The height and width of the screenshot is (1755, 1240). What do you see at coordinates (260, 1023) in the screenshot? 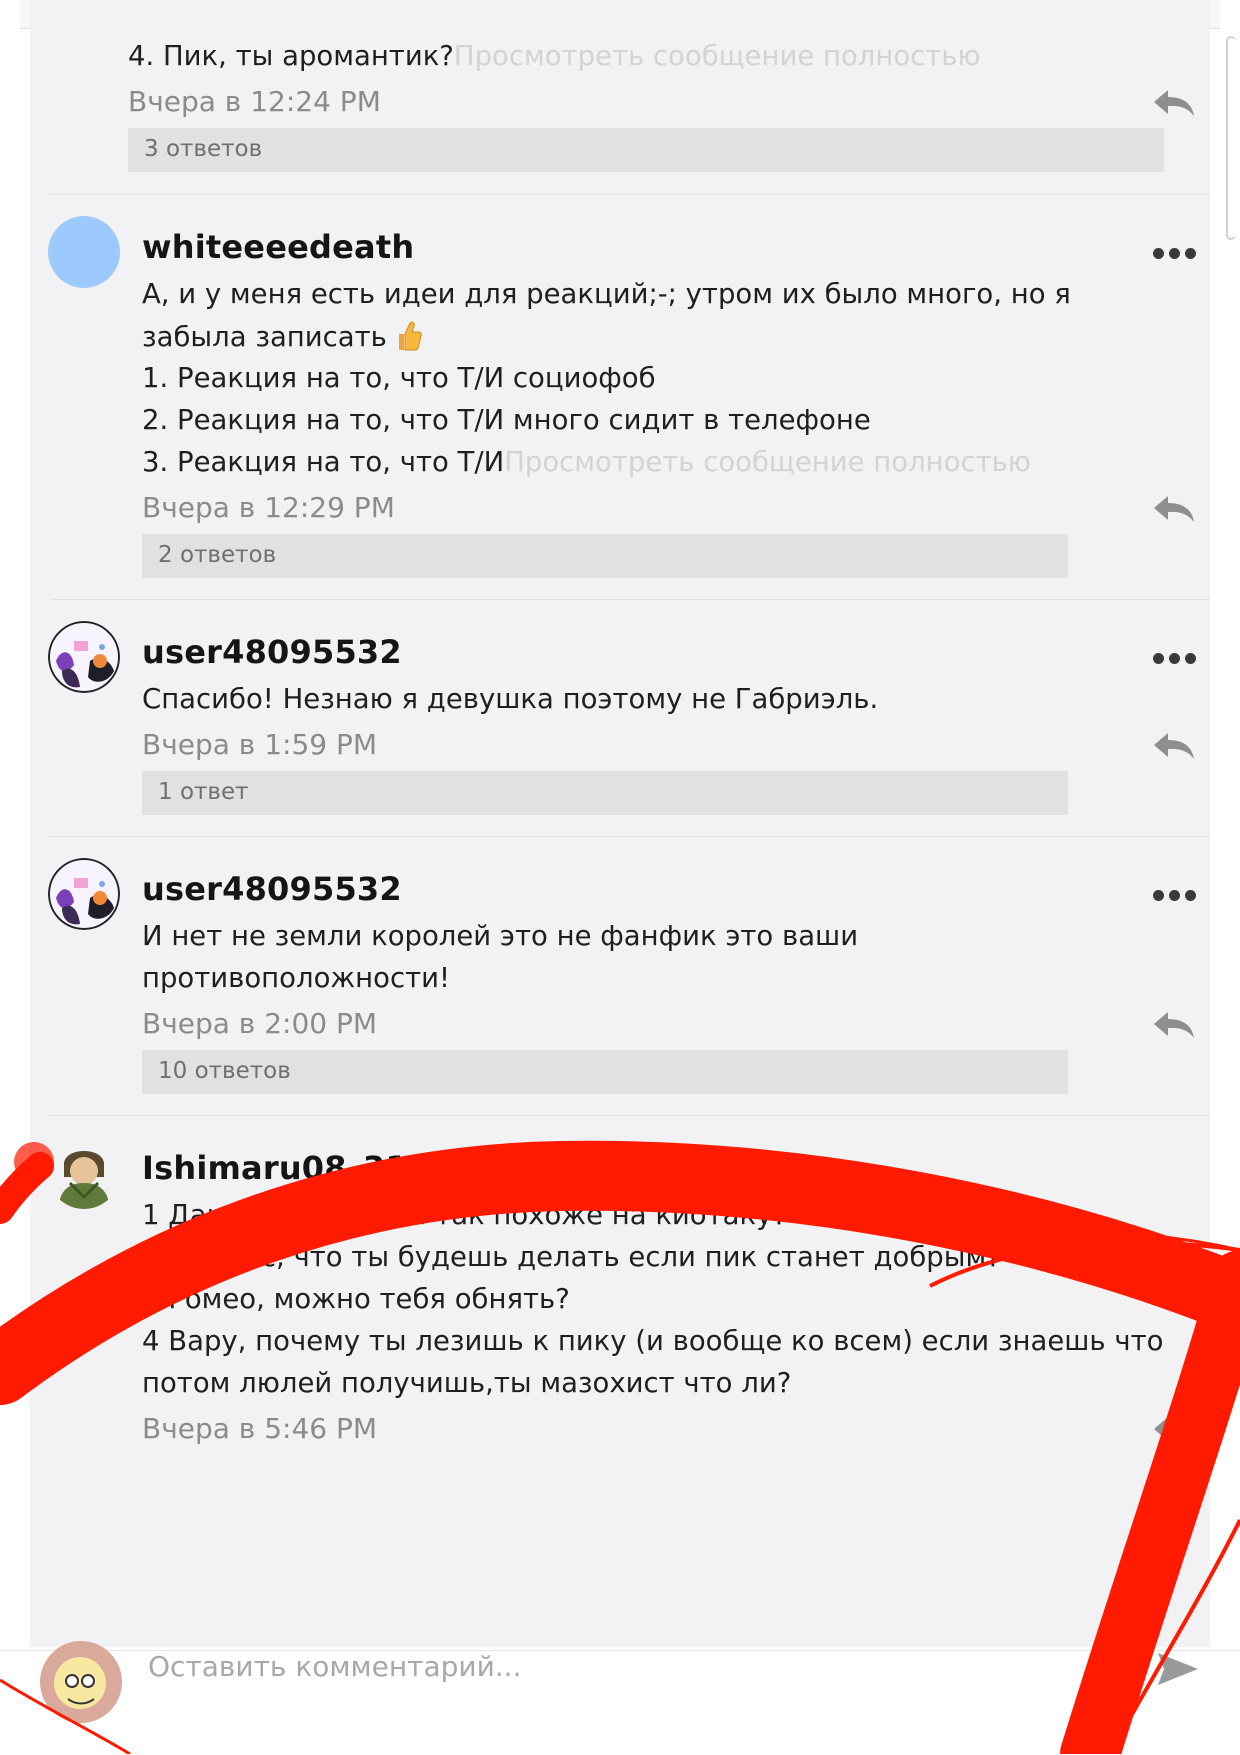
I see `comment-timestamp: Вчера в 2:00 PM` at bounding box center [260, 1023].